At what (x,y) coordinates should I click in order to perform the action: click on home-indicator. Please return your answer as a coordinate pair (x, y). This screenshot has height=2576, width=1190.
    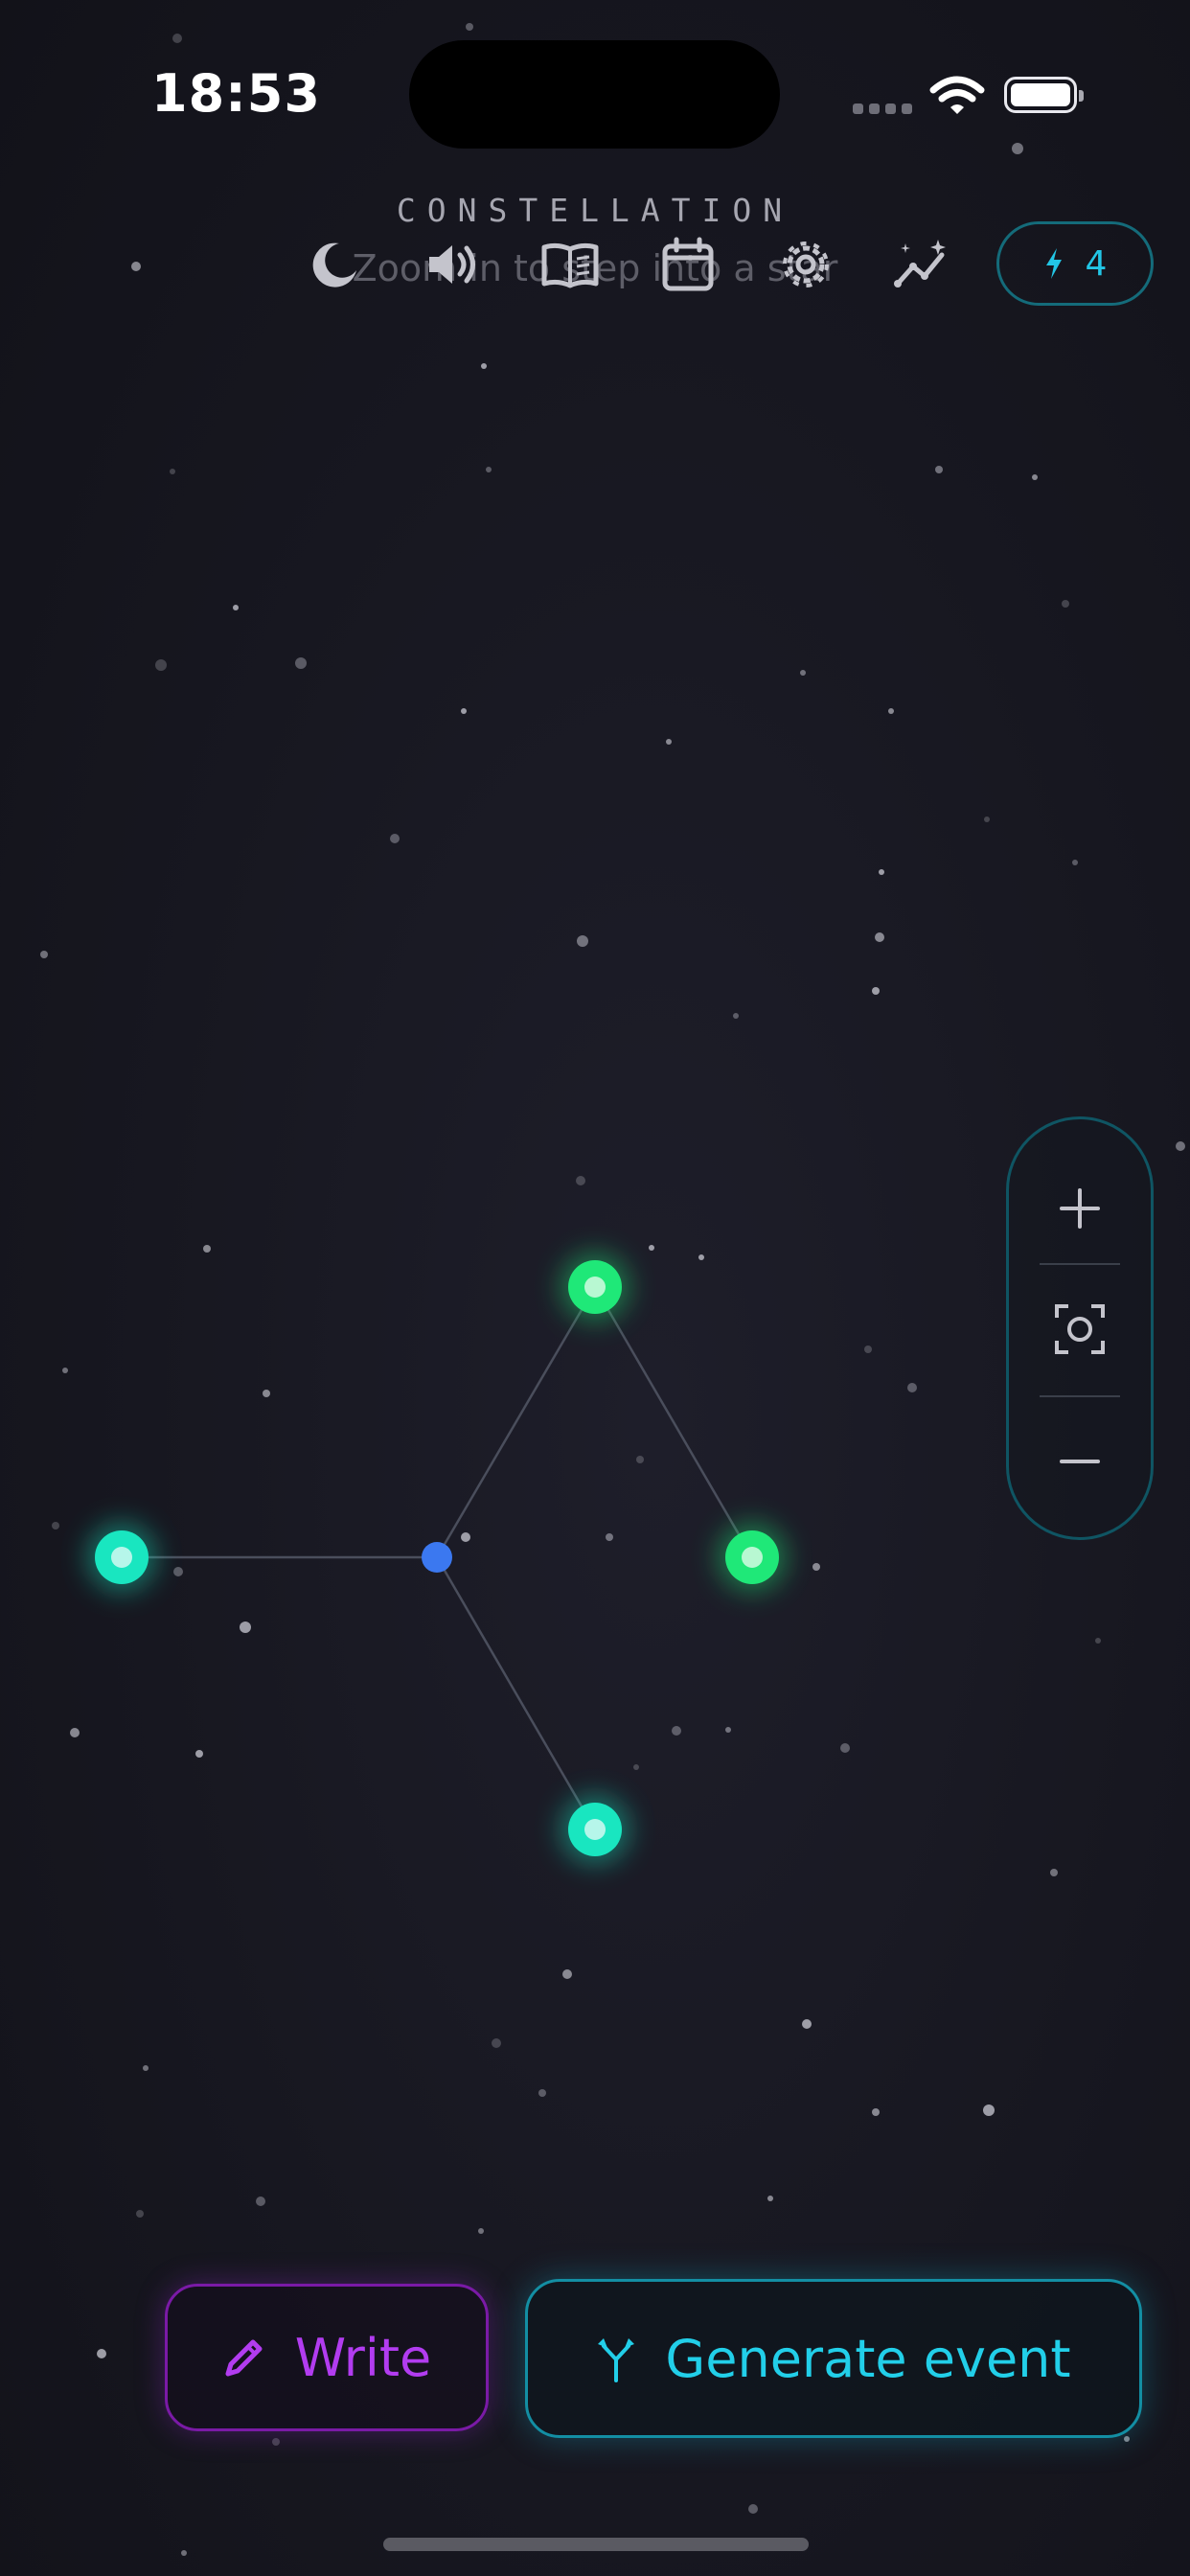
    Looking at the image, I should click on (596, 2544).